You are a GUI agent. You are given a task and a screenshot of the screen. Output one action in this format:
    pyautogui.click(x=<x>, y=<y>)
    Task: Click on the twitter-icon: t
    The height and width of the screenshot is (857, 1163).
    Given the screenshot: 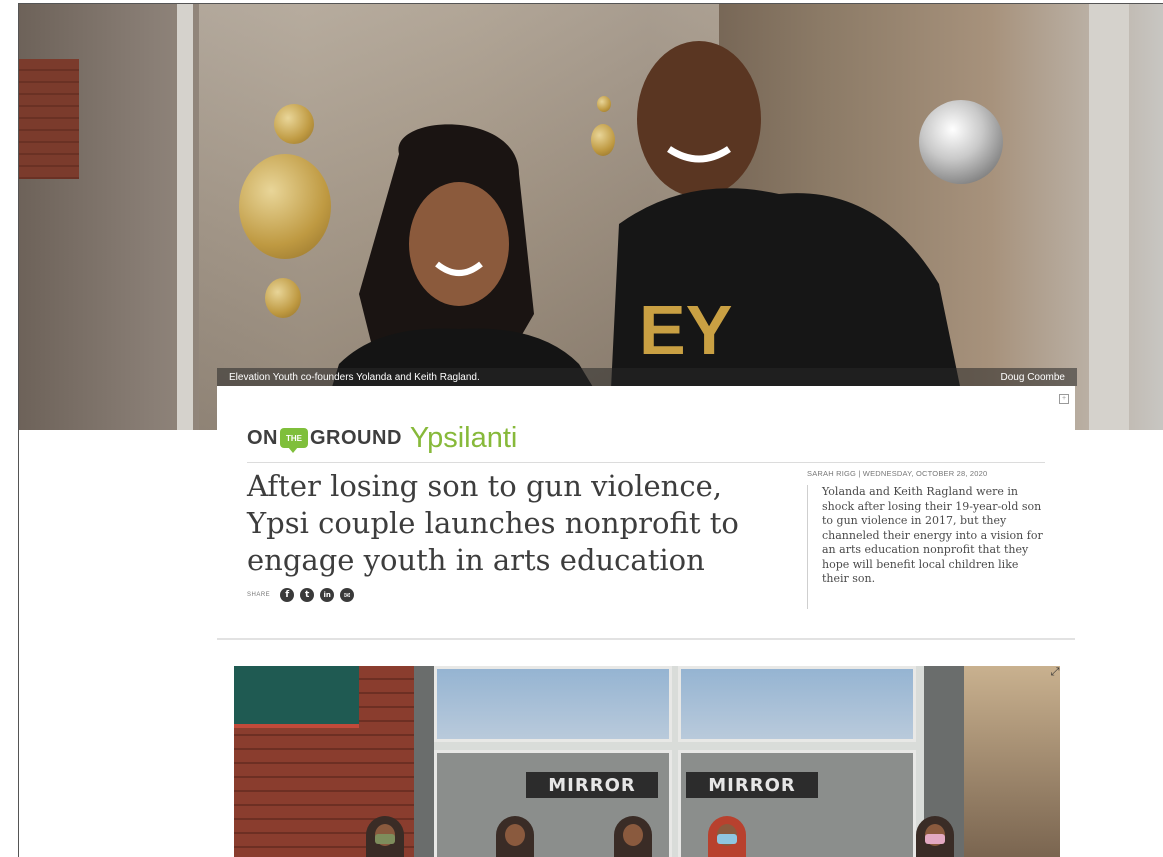 What is the action you would take?
    pyautogui.click(x=307, y=595)
    